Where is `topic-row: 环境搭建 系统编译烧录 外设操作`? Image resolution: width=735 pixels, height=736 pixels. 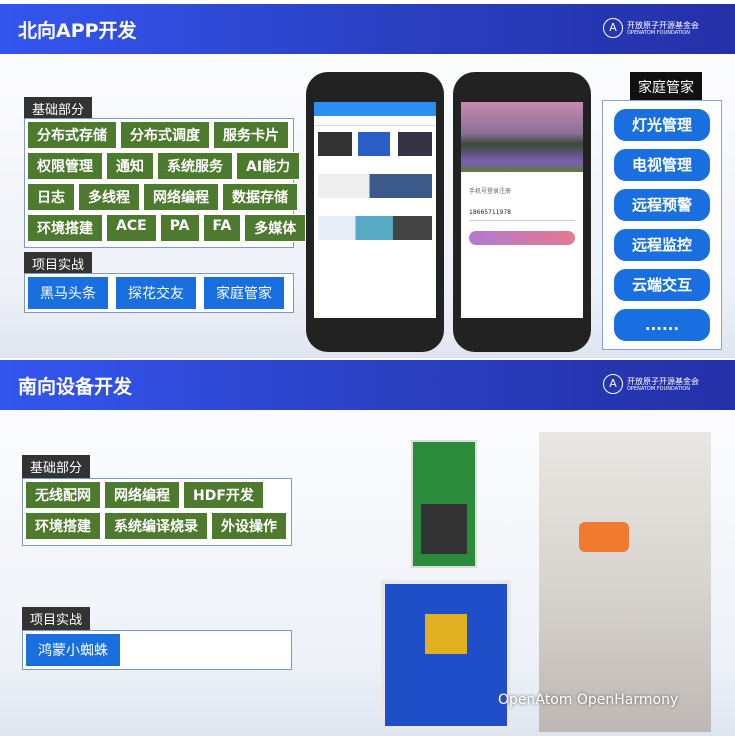 topic-row: 环境搭建 系统编译烧录 外设操作 is located at coordinates (157, 526).